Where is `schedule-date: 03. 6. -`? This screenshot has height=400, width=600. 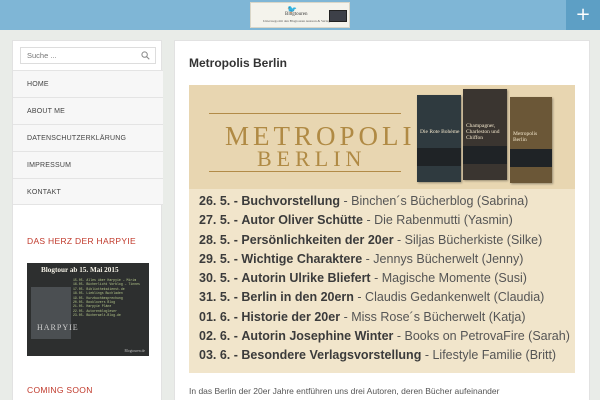
schedule-date: 03. 6. - is located at coordinates (218, 355).